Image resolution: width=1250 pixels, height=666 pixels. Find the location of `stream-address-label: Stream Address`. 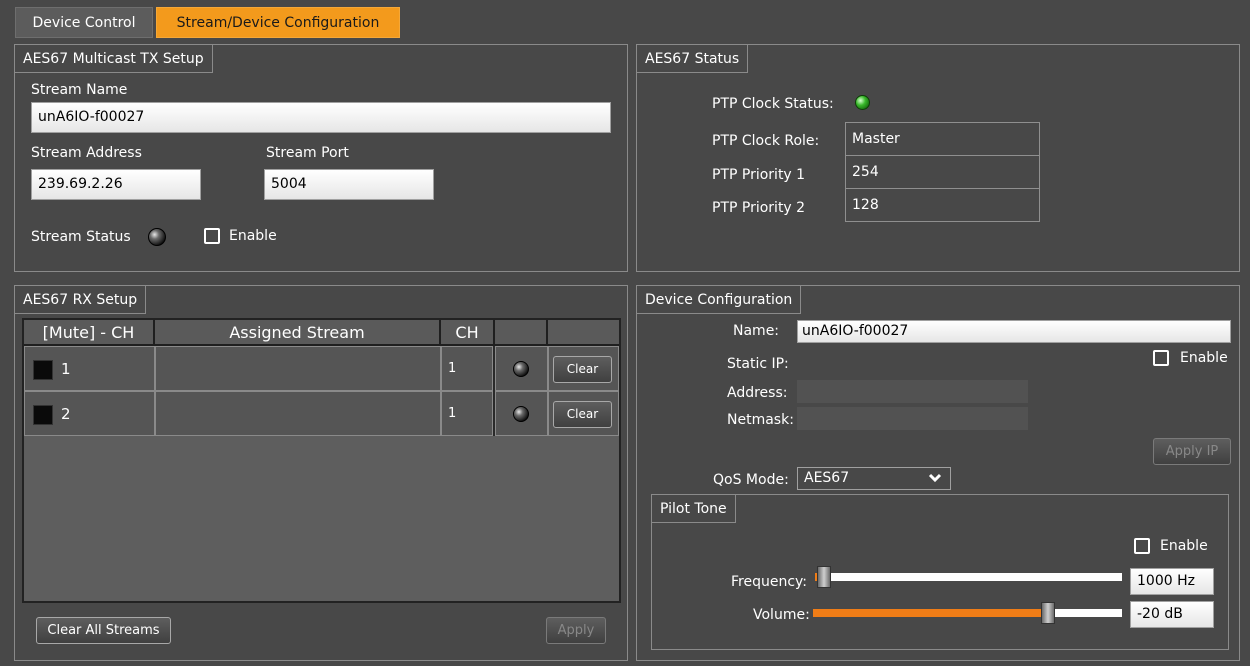

stream-address-label: Stream Address is located at coordinates (86, 153).